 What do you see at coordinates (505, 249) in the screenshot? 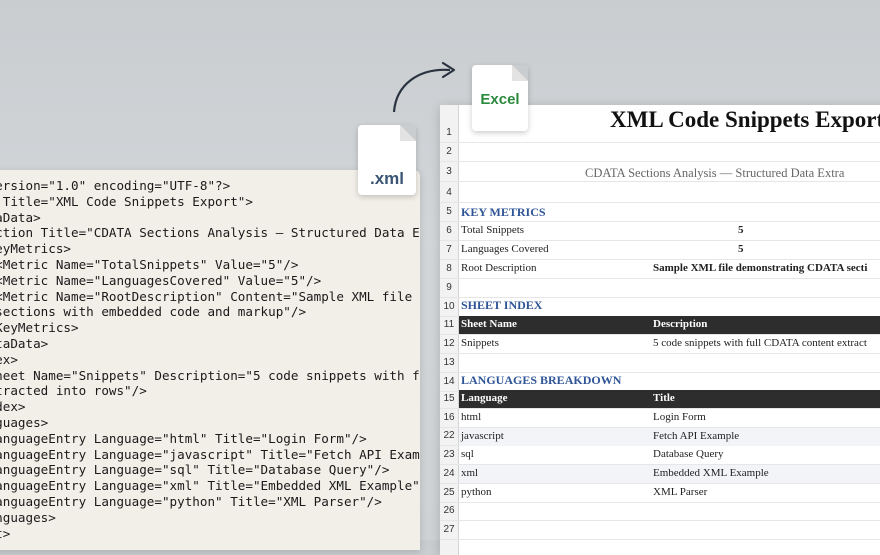
I see `metric-label: Languages Covered` at bounding box center [505, 249].